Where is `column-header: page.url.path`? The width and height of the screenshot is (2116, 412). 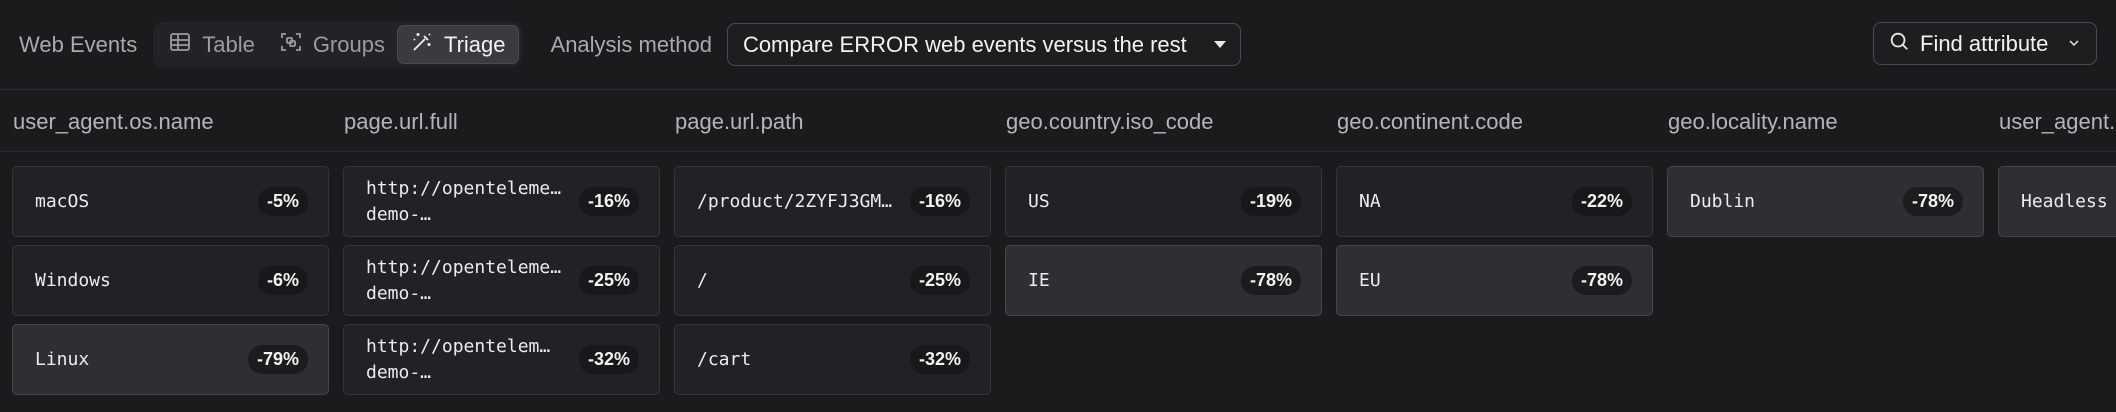 column-header: page.url.path is located at coordinates (739, 121).